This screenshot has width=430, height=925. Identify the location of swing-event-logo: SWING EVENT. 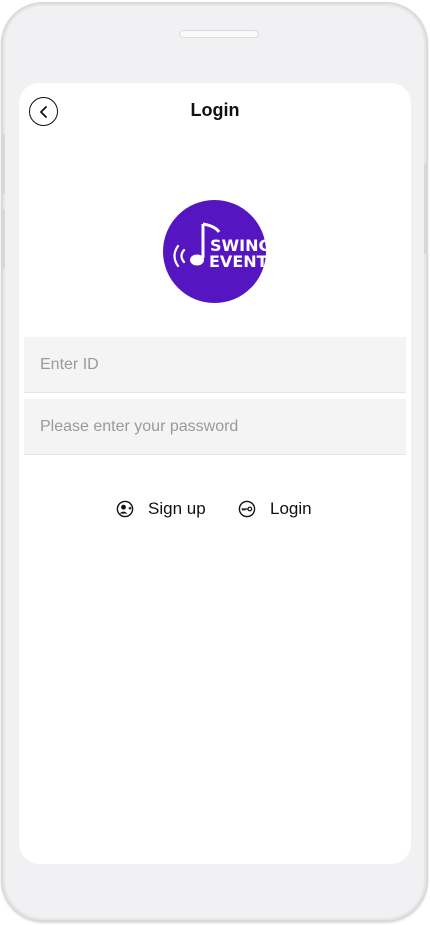
(217, 251).